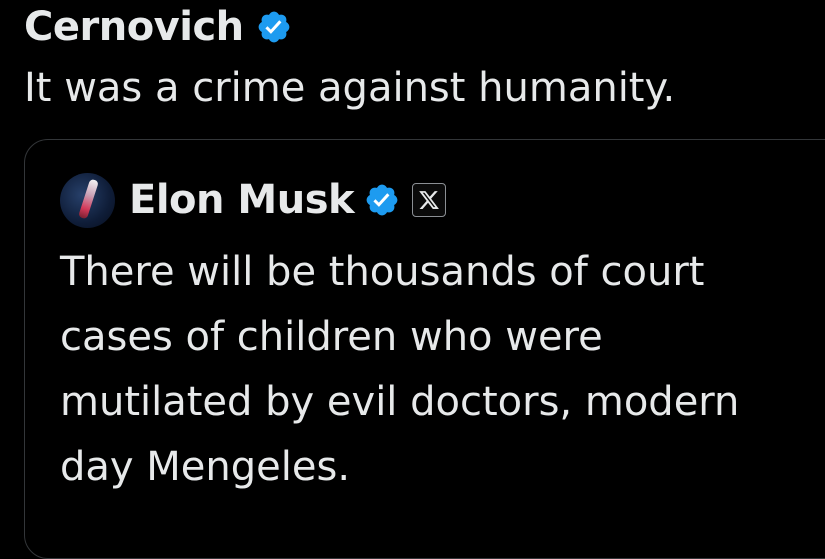  I want to click on post-text: It was a crime against humanity., so click(350, 88).